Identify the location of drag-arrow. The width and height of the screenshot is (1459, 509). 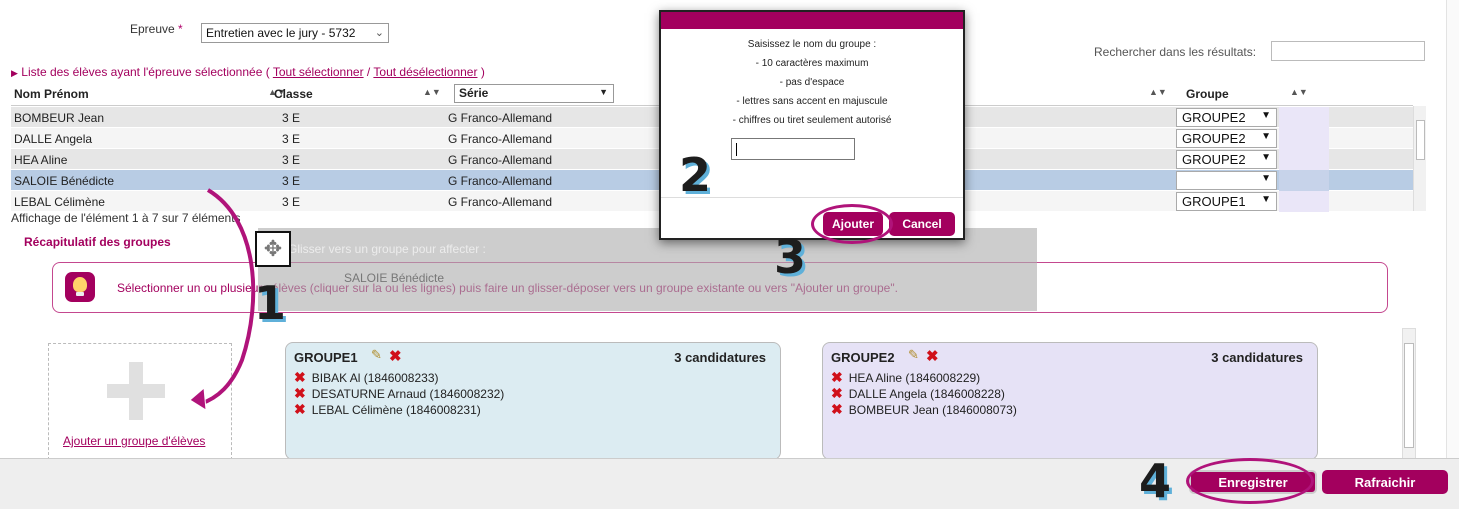
(227, 297).